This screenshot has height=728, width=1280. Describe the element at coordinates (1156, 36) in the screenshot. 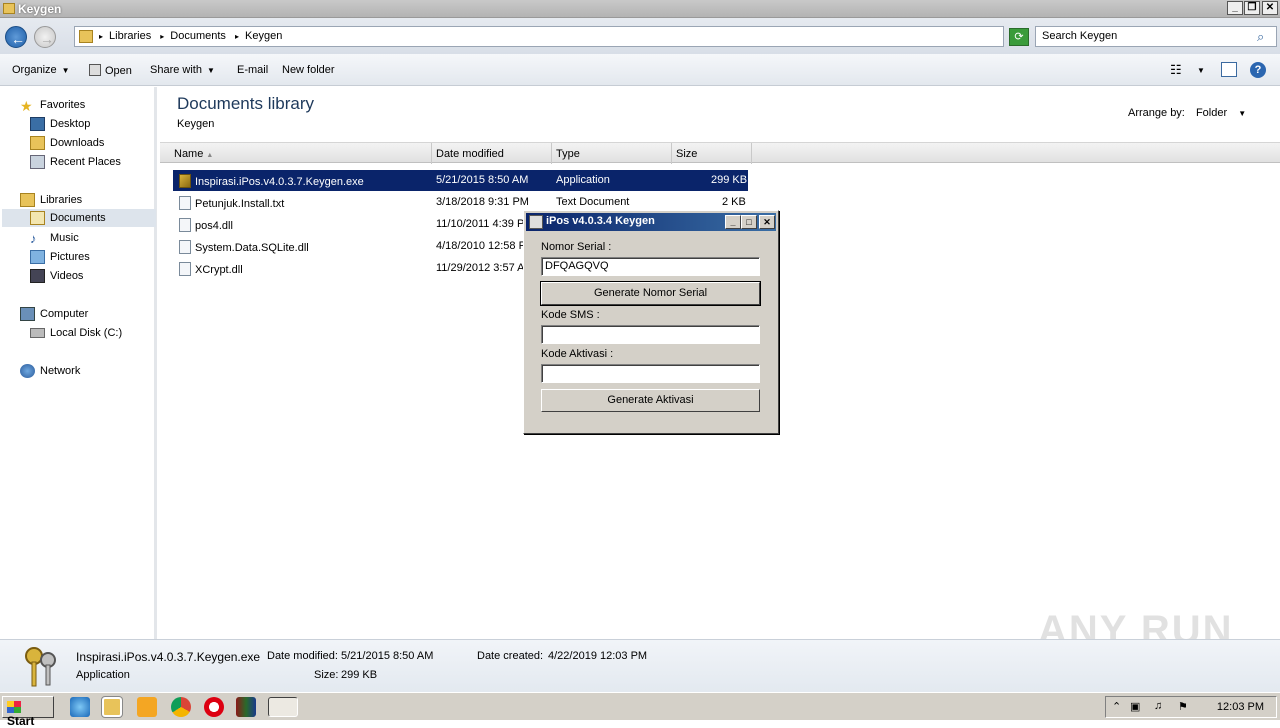

I see `search-input: Search Keygen ⌕` at that location.